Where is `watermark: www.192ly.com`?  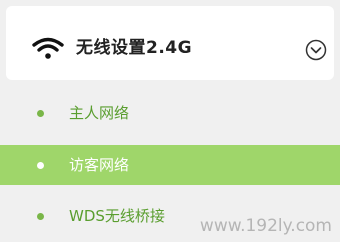 watermark: www.192ly.com is located at coordinates (265, 226).